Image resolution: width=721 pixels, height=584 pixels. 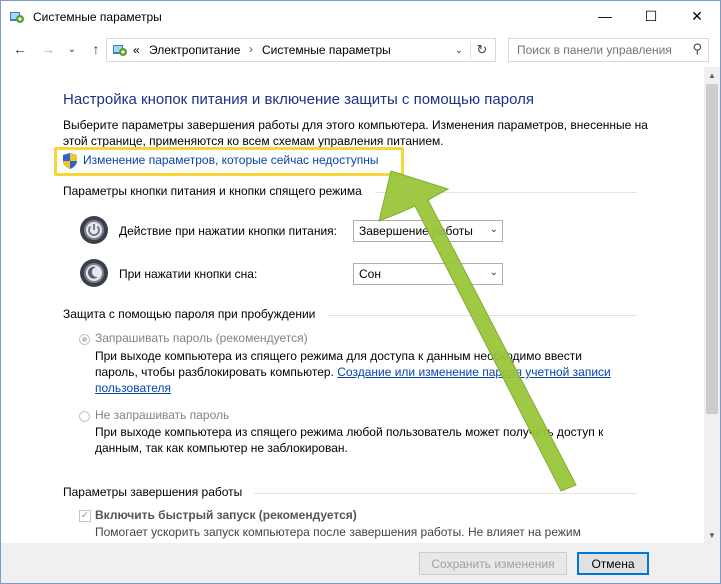 I want to click on forward-button: →, so click(x=48, y=49).